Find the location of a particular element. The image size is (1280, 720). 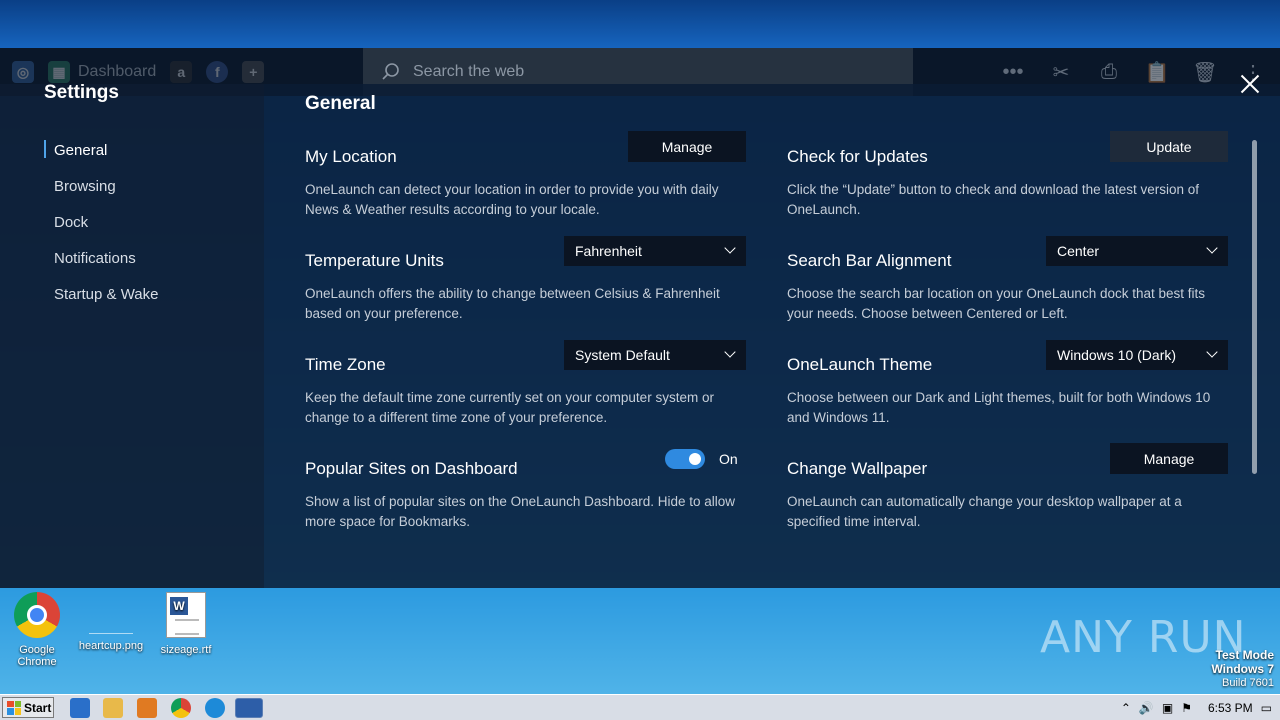

desktop-icon-heartcup: heartcup.png is located at coordinates (111, 622).